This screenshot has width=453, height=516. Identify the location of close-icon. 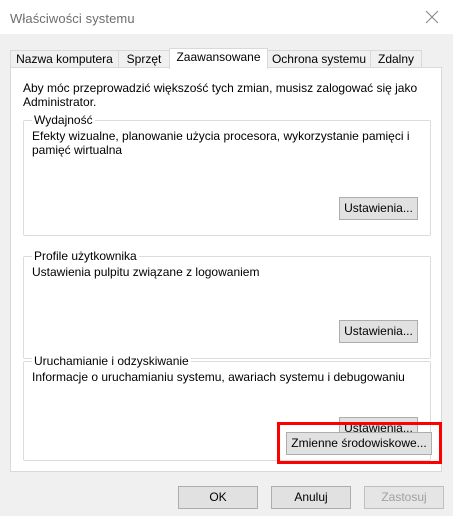
(432, 17).